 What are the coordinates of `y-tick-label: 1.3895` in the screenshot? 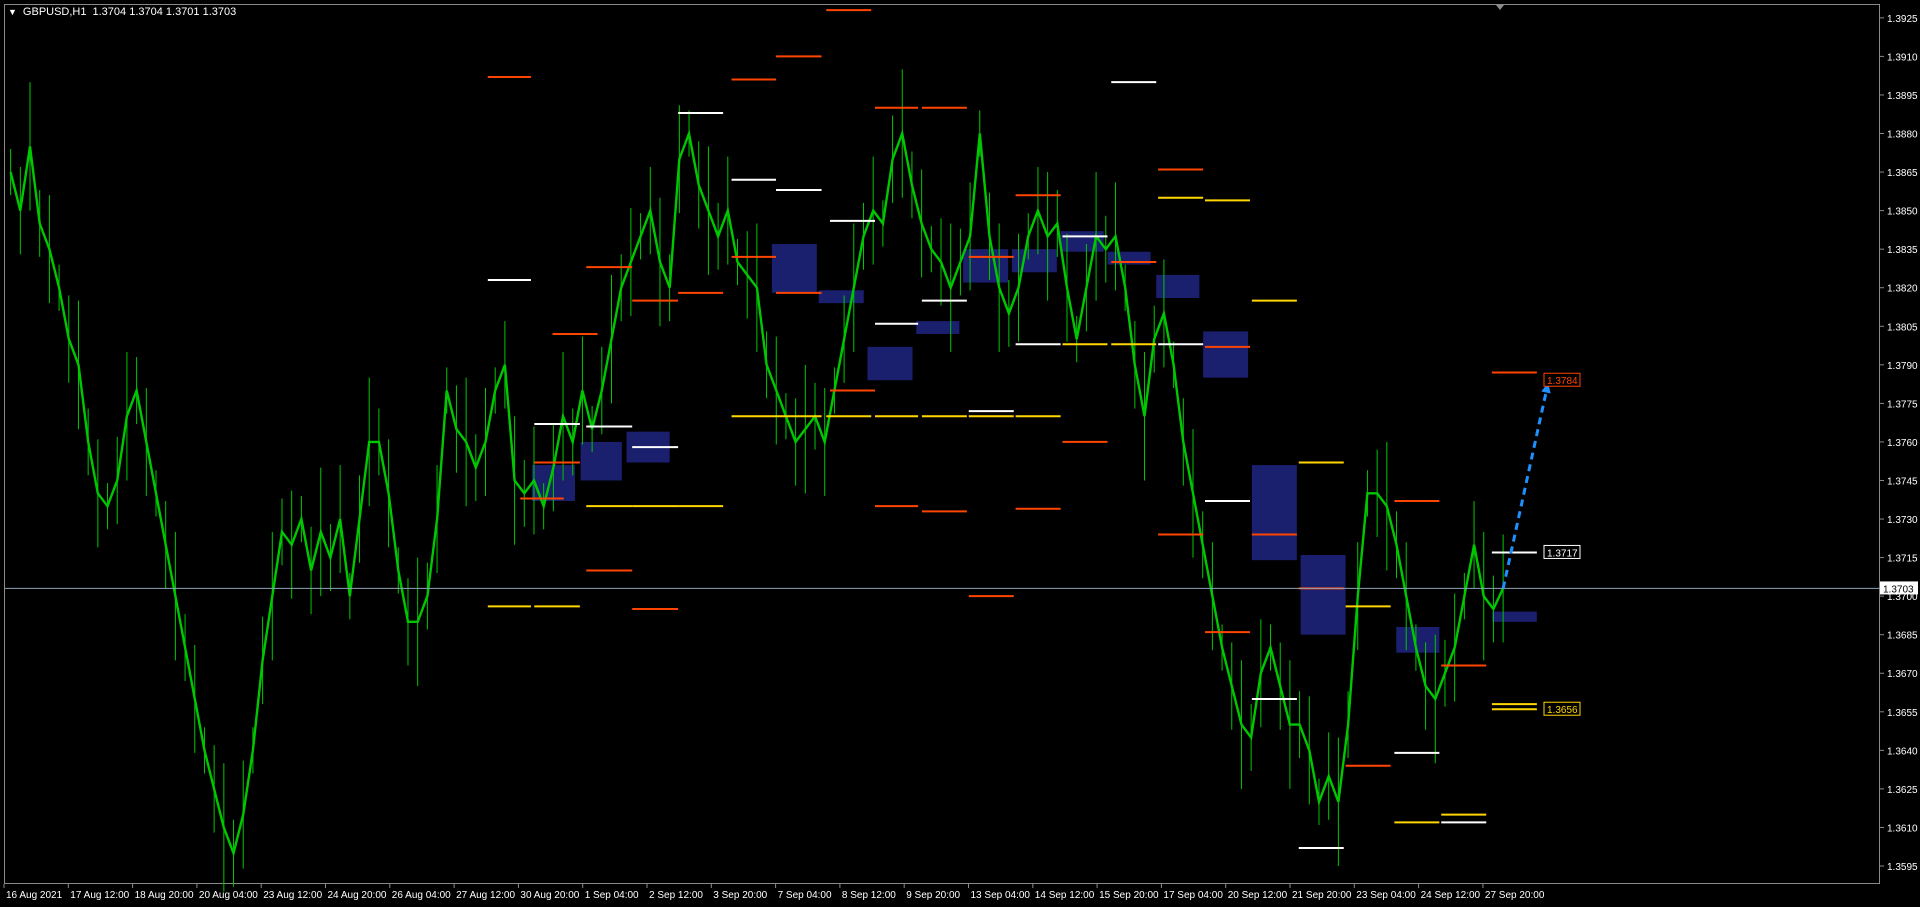 It's located at (1902, 96).